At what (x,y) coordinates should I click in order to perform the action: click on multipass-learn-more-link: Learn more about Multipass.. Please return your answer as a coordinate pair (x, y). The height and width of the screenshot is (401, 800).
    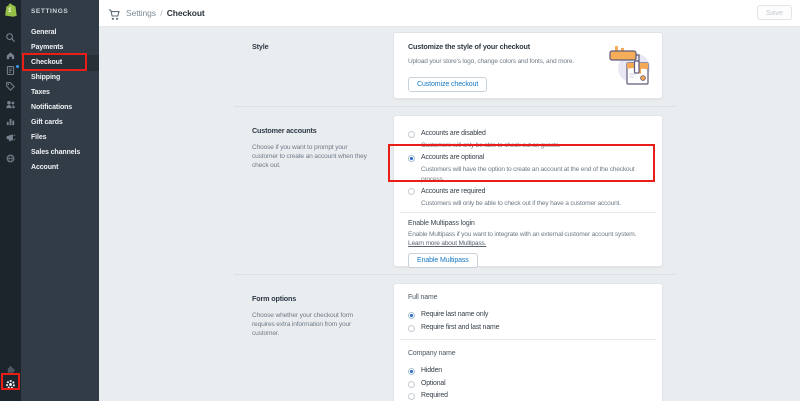
    Looking at the image, I should click on (447, 243).